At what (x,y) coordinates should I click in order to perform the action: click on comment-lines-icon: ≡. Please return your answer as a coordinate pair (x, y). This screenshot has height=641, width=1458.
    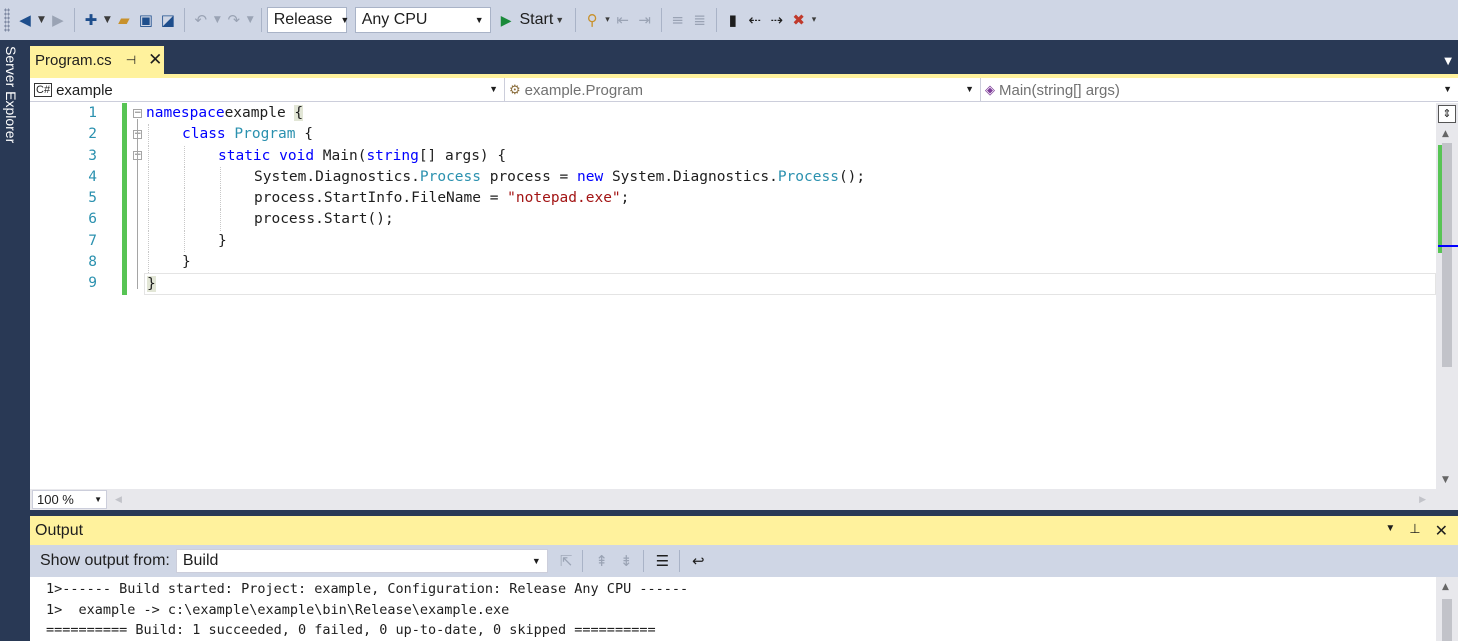
    Looking at the image, I should click on (678, 20).